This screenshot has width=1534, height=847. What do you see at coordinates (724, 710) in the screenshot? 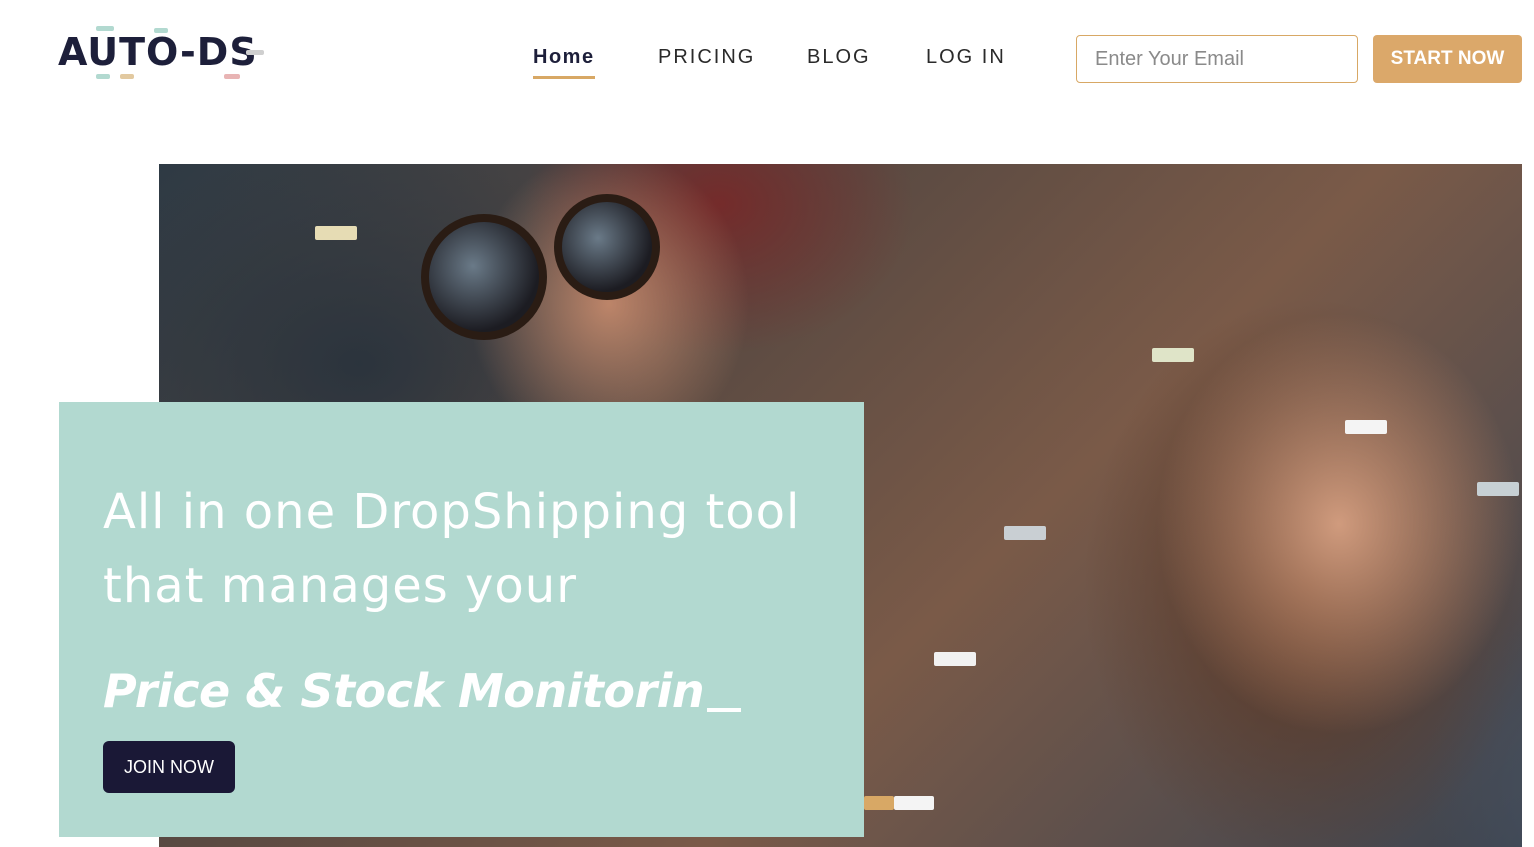
I see `typing-cursor` at bounding box center [724, 710].